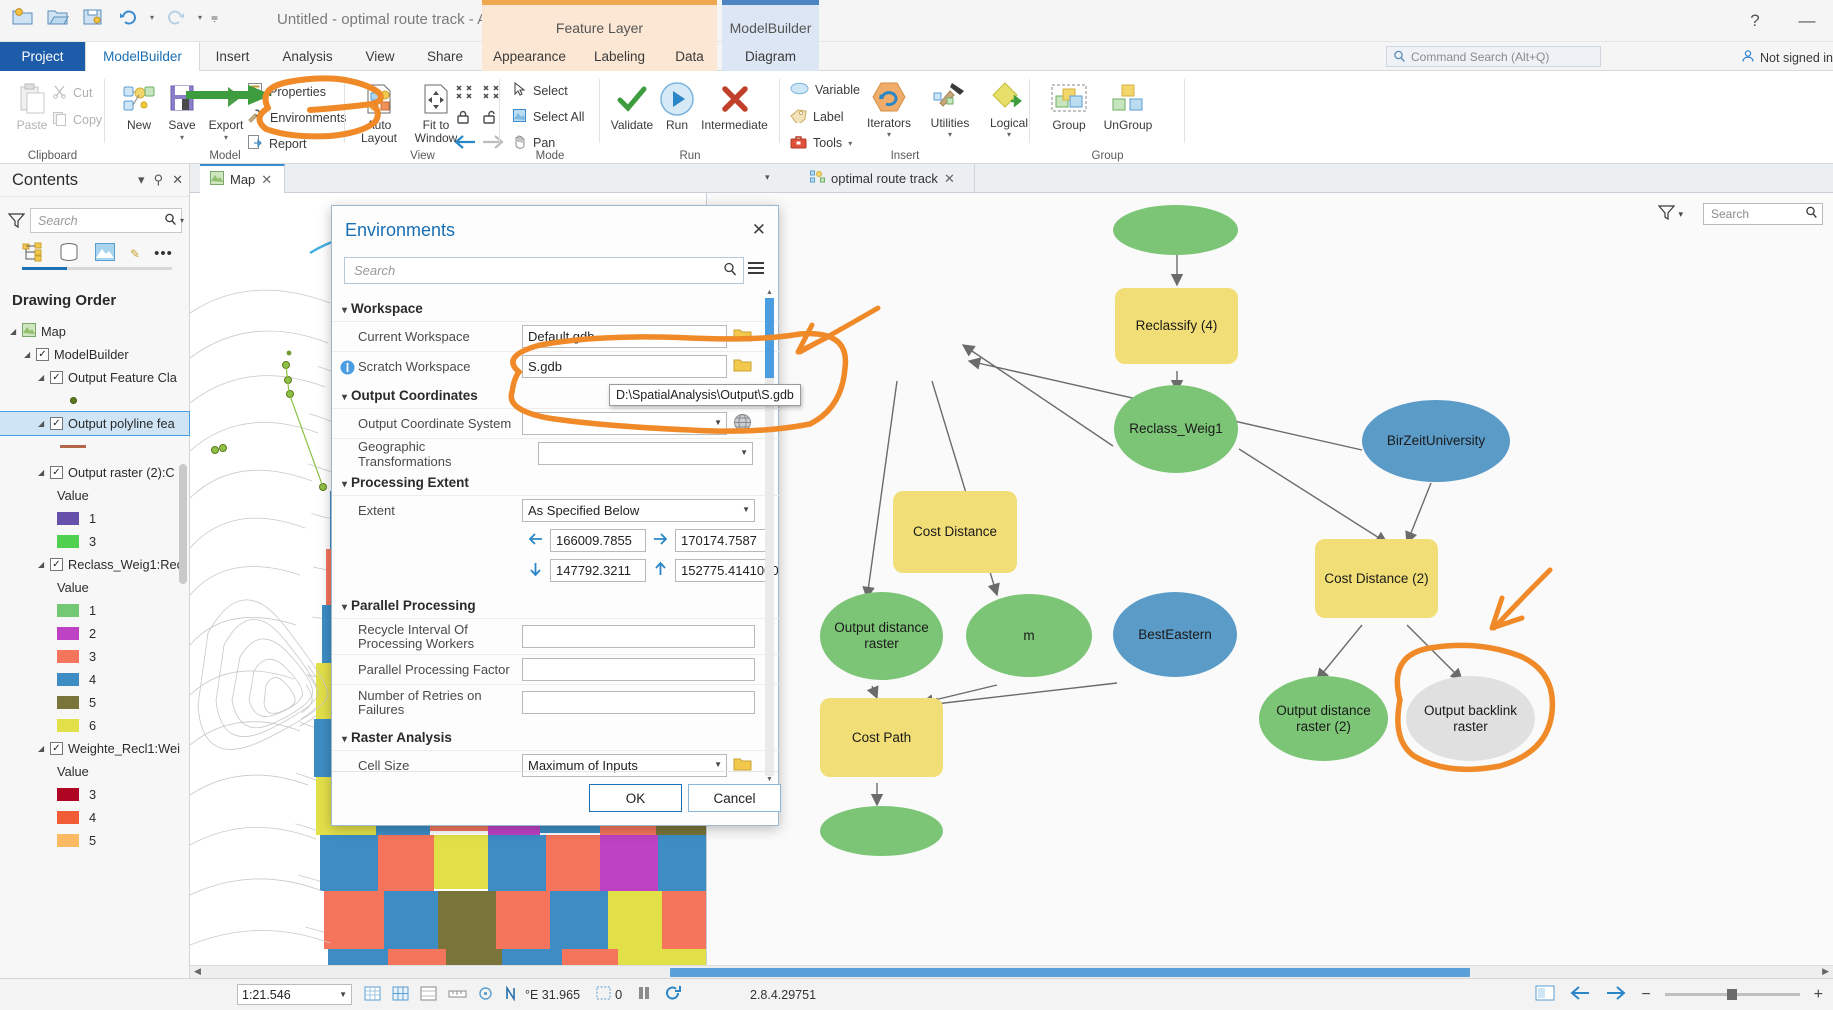  I want to click on tree-item-output-polyline-feature: ◢ ✓ Output polyline fea, so click(95, 423).